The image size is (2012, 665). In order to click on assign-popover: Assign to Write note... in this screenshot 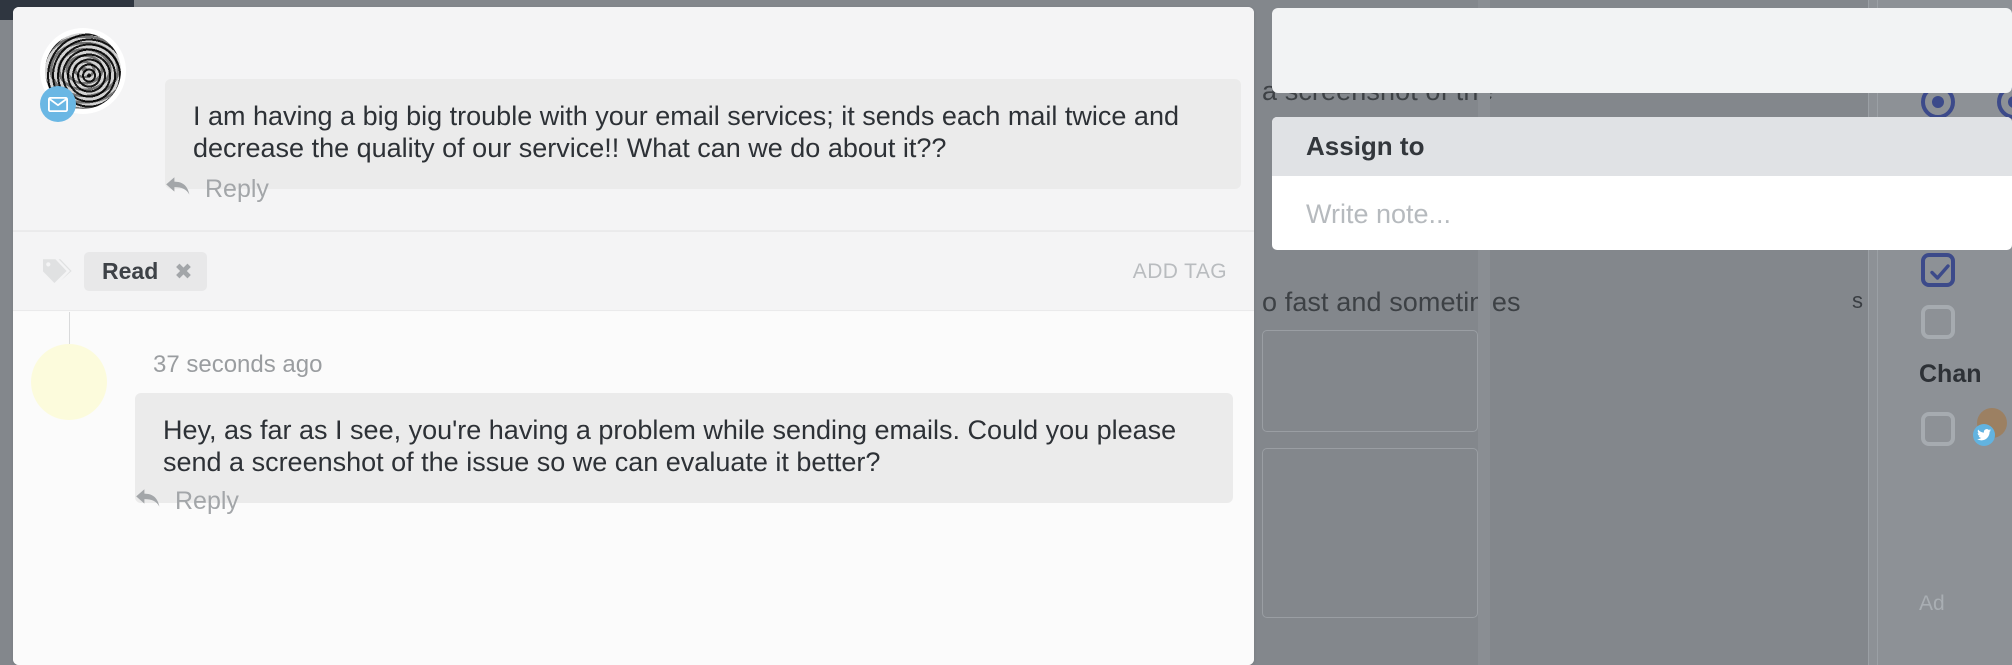, I will do `click(1642, 183)`.